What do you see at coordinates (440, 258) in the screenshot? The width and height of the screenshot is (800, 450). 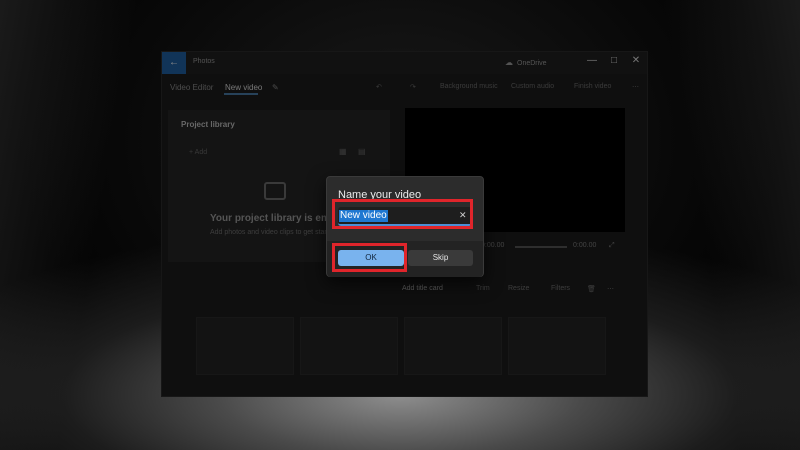 I see `skip-button: Skip` at bounding box center [440, 258].